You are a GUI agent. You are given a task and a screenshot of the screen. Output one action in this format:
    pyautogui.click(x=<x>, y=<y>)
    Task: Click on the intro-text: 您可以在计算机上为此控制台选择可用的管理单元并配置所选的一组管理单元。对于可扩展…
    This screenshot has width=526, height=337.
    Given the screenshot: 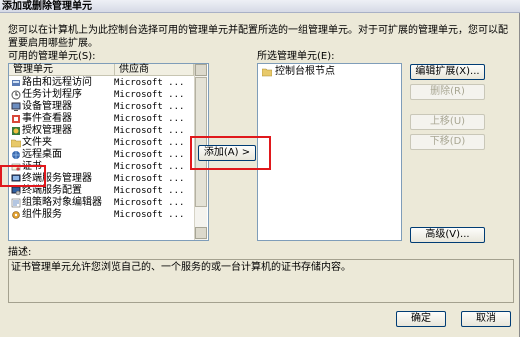 What is the action you would take?
    pyautogui.click(x=258, y=37)
    